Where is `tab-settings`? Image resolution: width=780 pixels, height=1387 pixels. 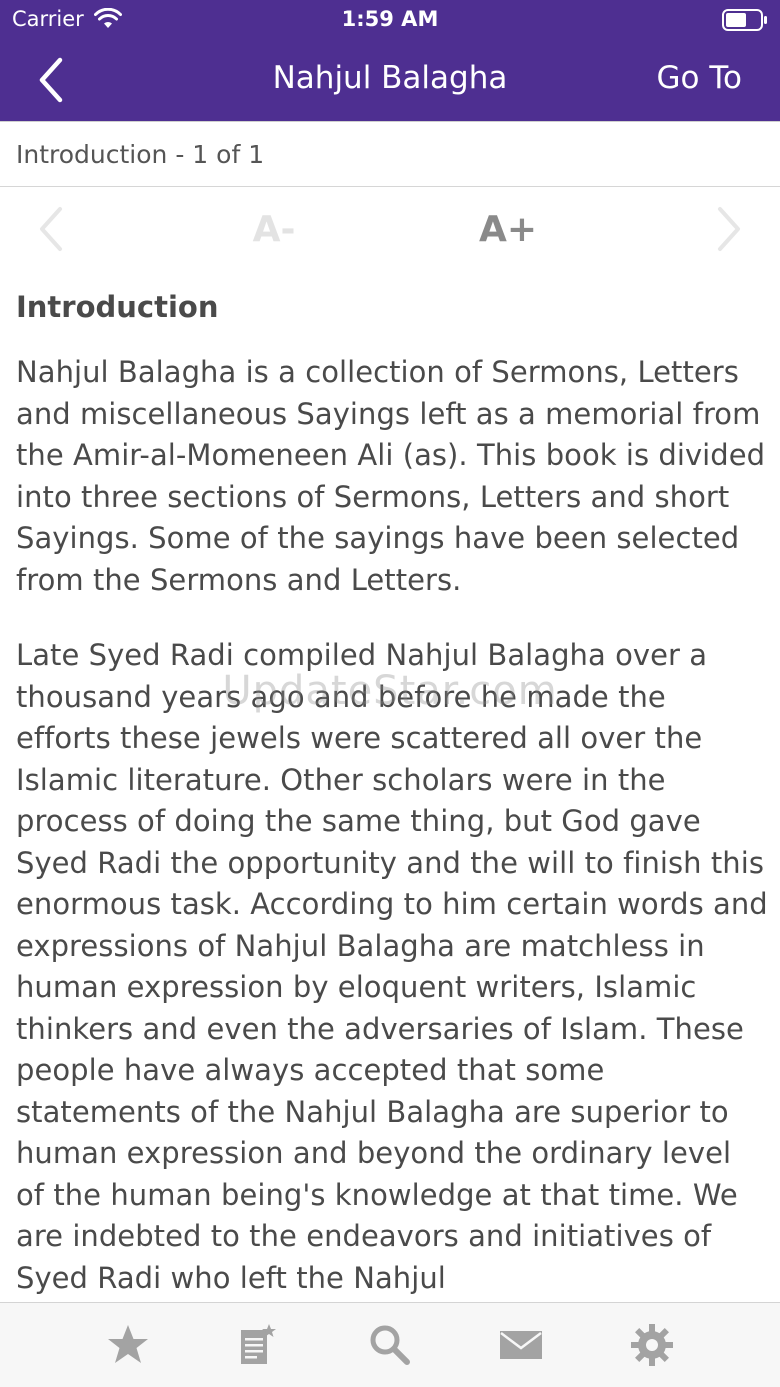
tab-settings is located at coordinates (652, 1345).